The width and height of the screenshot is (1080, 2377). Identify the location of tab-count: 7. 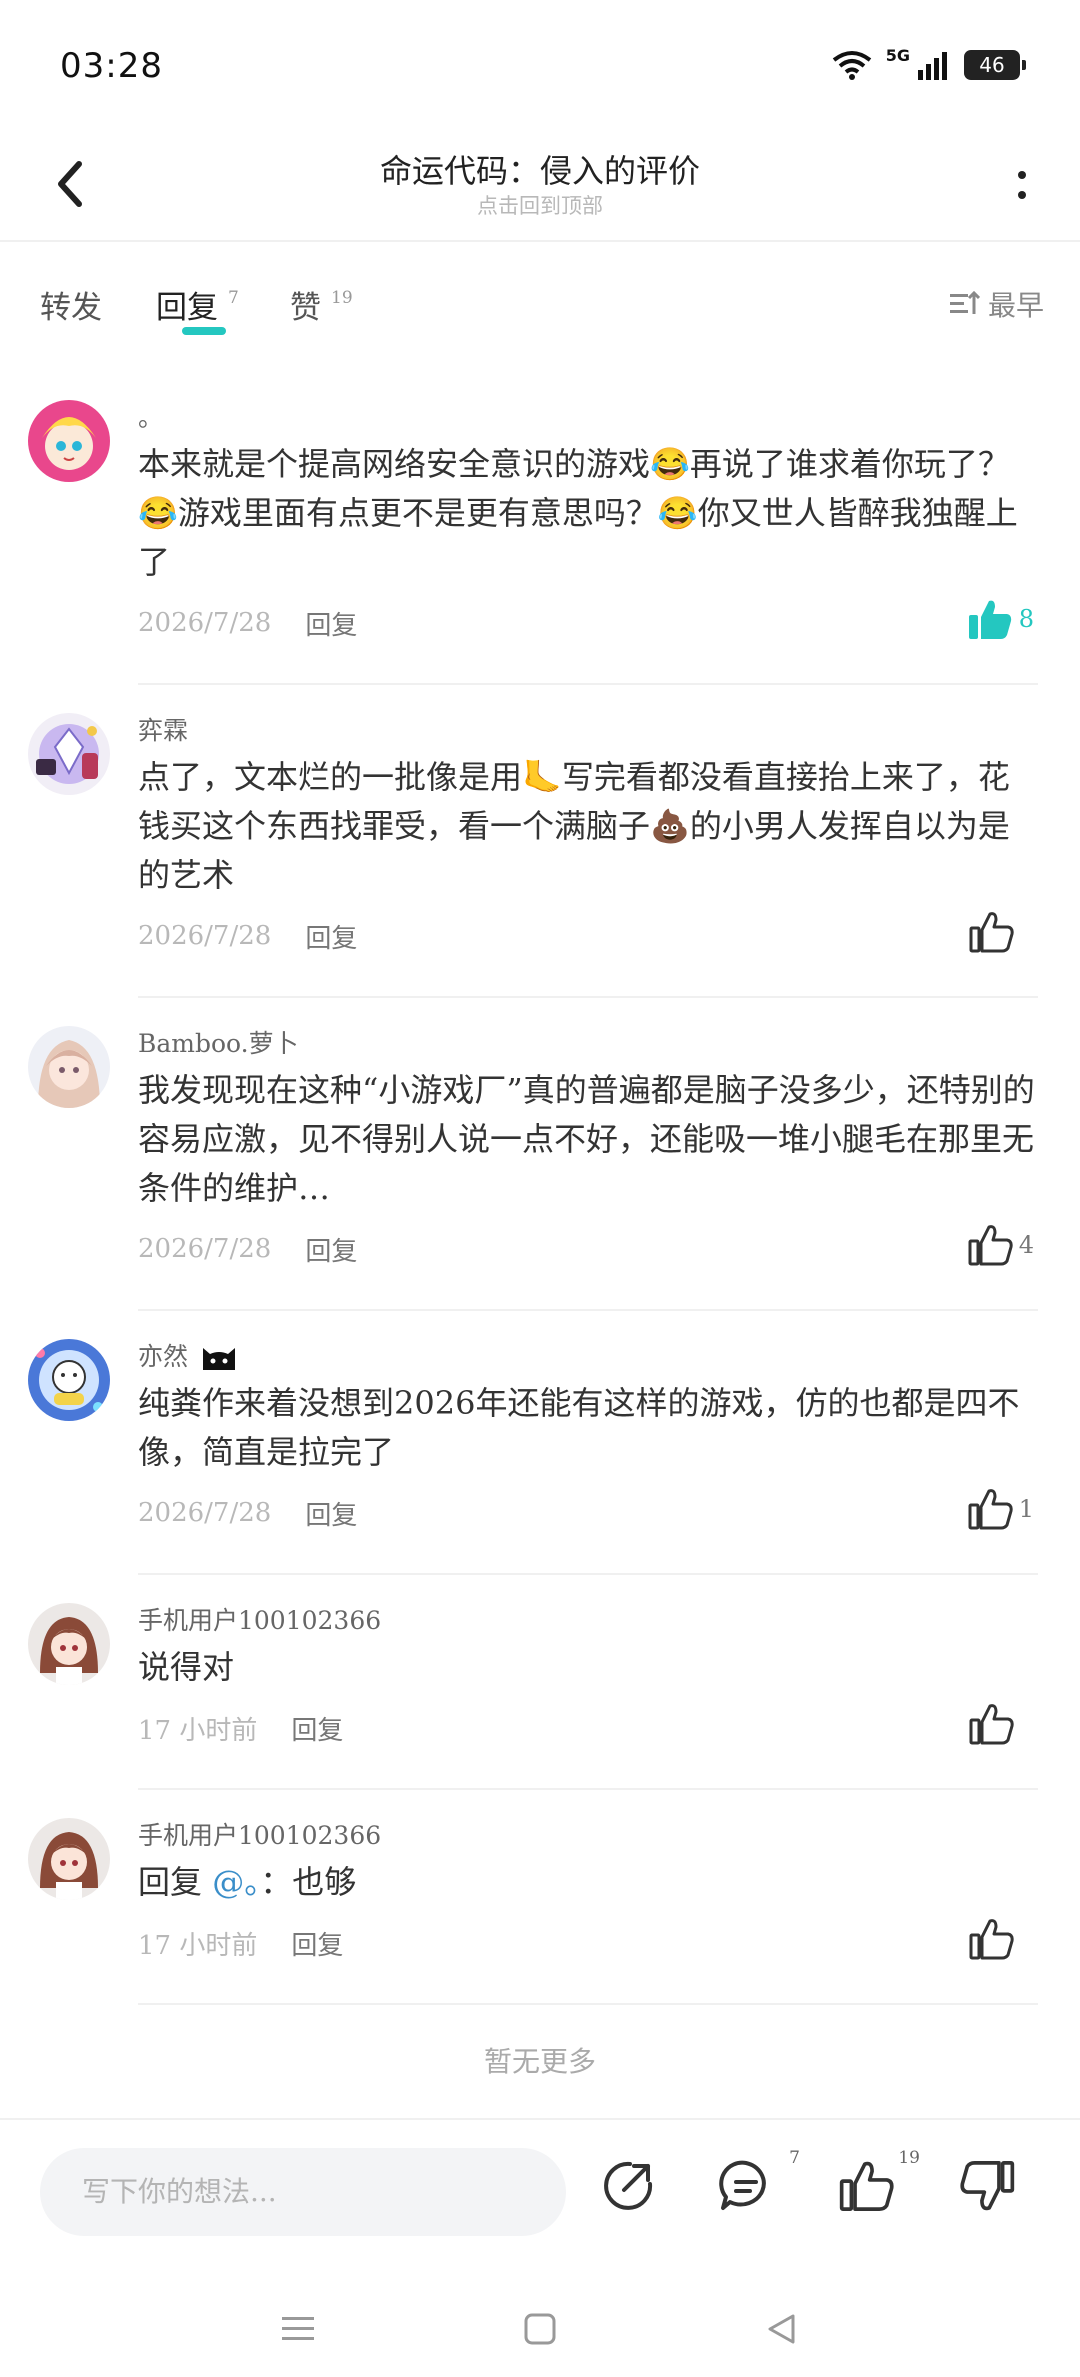
(233, 298).